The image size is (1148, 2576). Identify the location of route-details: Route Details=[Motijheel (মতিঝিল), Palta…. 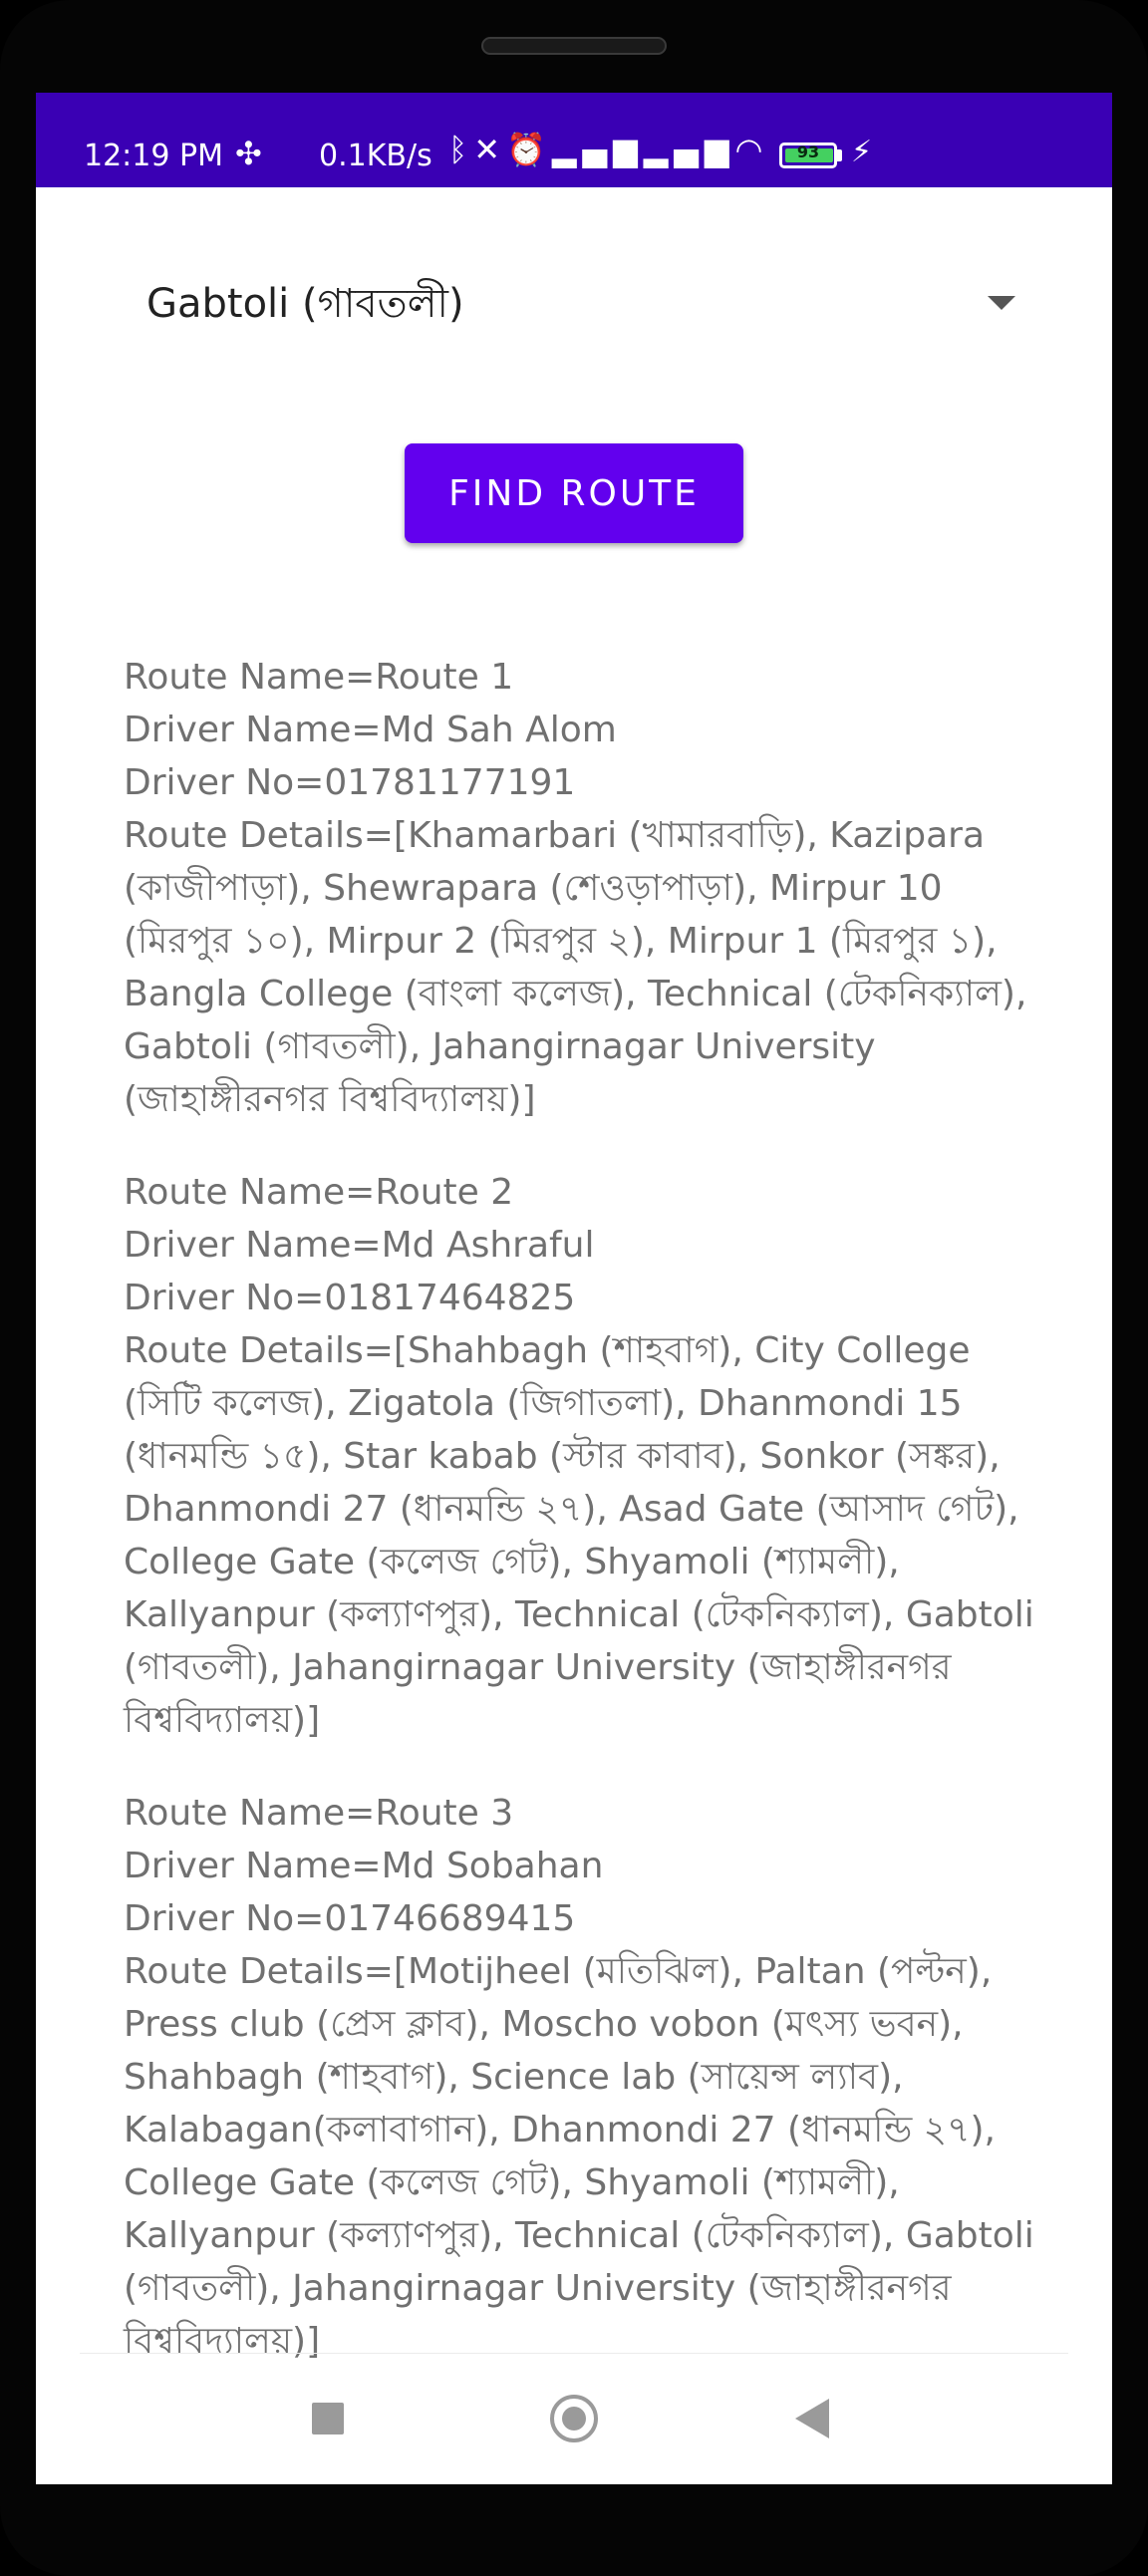
(579, 2156).